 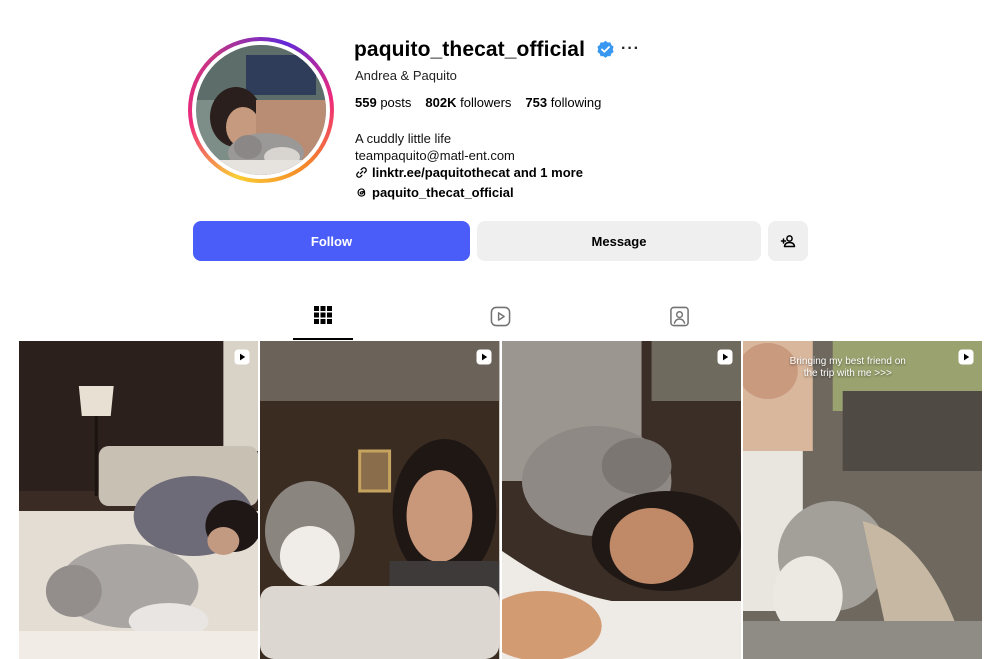 I want to click on posts-stat: 559 posts, so click(x=383, y=102).